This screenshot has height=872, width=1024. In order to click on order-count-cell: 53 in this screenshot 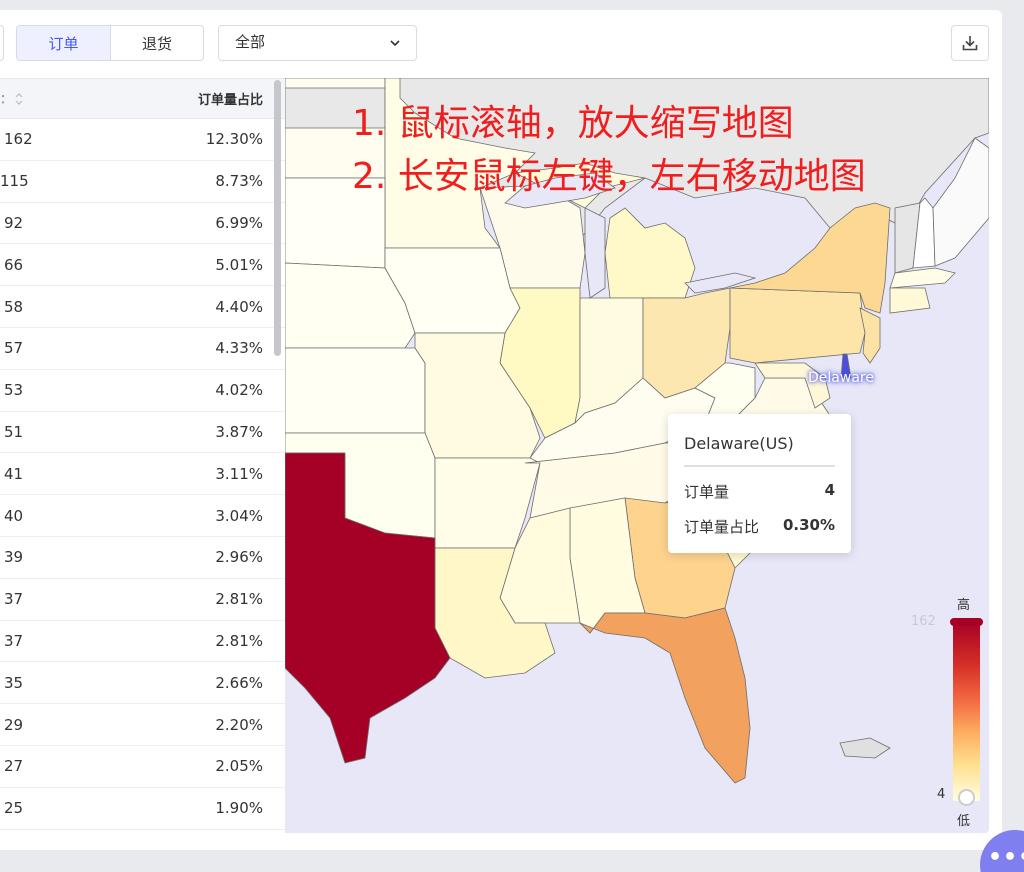, I will do `click(14, 390)`.